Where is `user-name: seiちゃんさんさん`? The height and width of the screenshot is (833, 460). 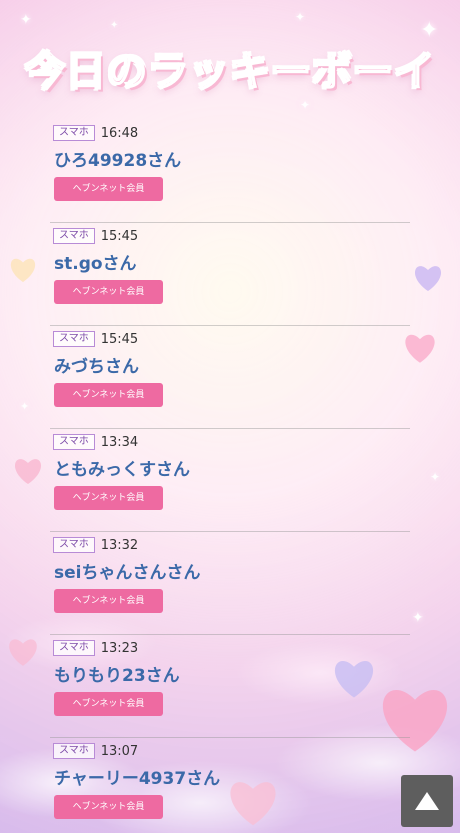 user-name: seiちゃんさんさん is located at coordinates (127, 573).